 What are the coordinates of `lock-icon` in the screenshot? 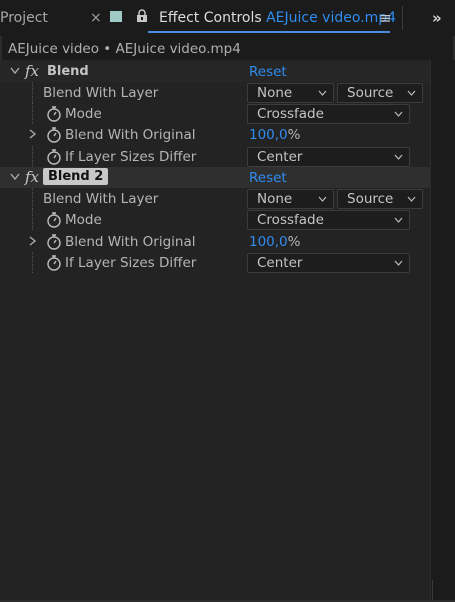 It's located at (142, 16).